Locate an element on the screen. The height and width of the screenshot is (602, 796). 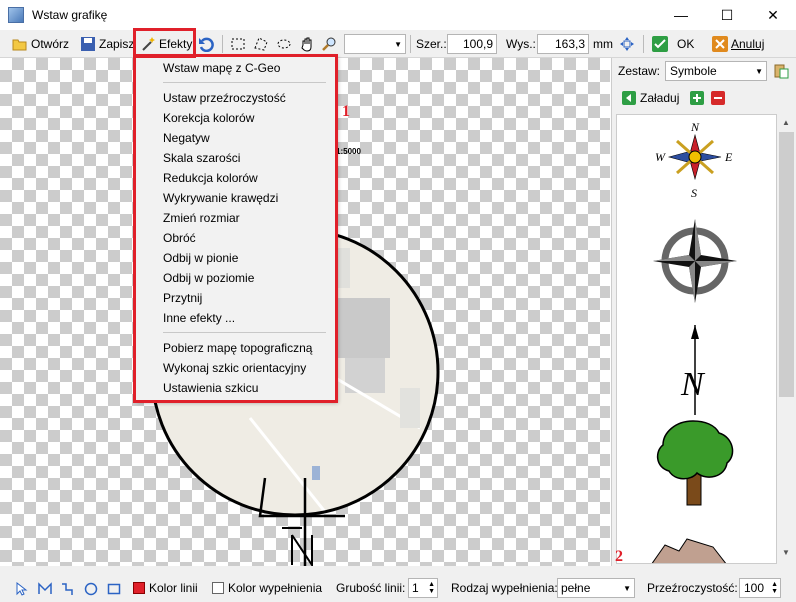
menu-item-transparency: Ustaw przeźroczystość is located at coordinates (235, 98).